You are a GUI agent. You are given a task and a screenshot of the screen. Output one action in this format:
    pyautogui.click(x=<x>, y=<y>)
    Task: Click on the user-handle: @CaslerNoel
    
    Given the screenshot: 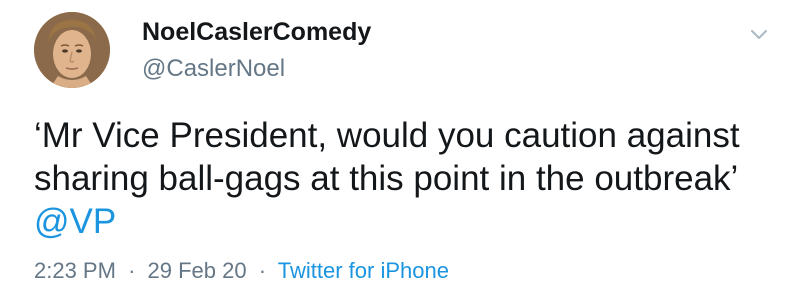 What is the action you would take?
    pyautogui.click(x=213, y=69)
    